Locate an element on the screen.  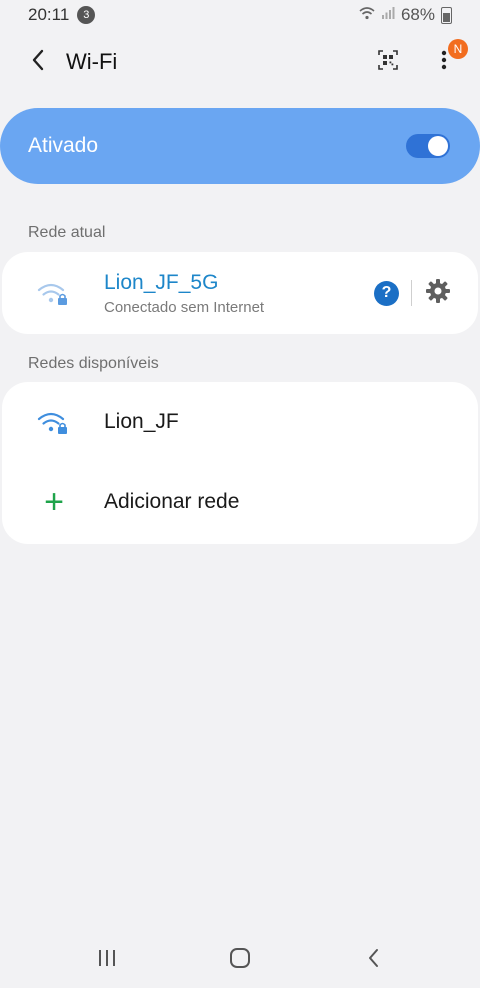
add-network-row: + Adicionar rede is located at coordinates (240, 502).